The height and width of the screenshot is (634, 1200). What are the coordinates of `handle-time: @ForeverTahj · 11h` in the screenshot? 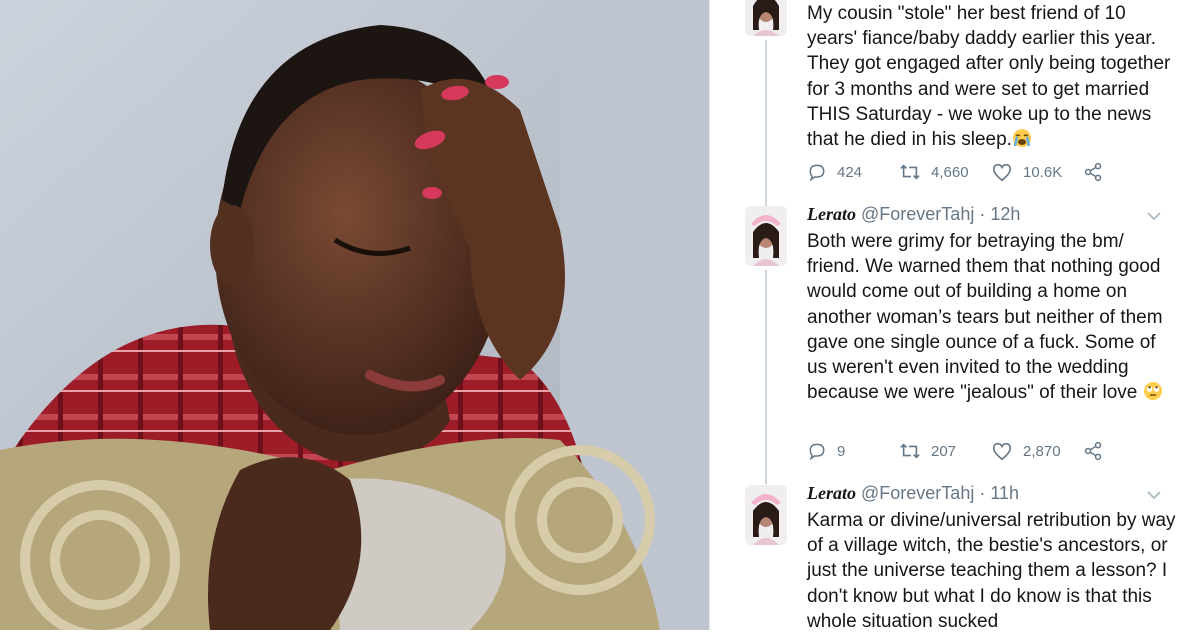 It's located at (940, 493).